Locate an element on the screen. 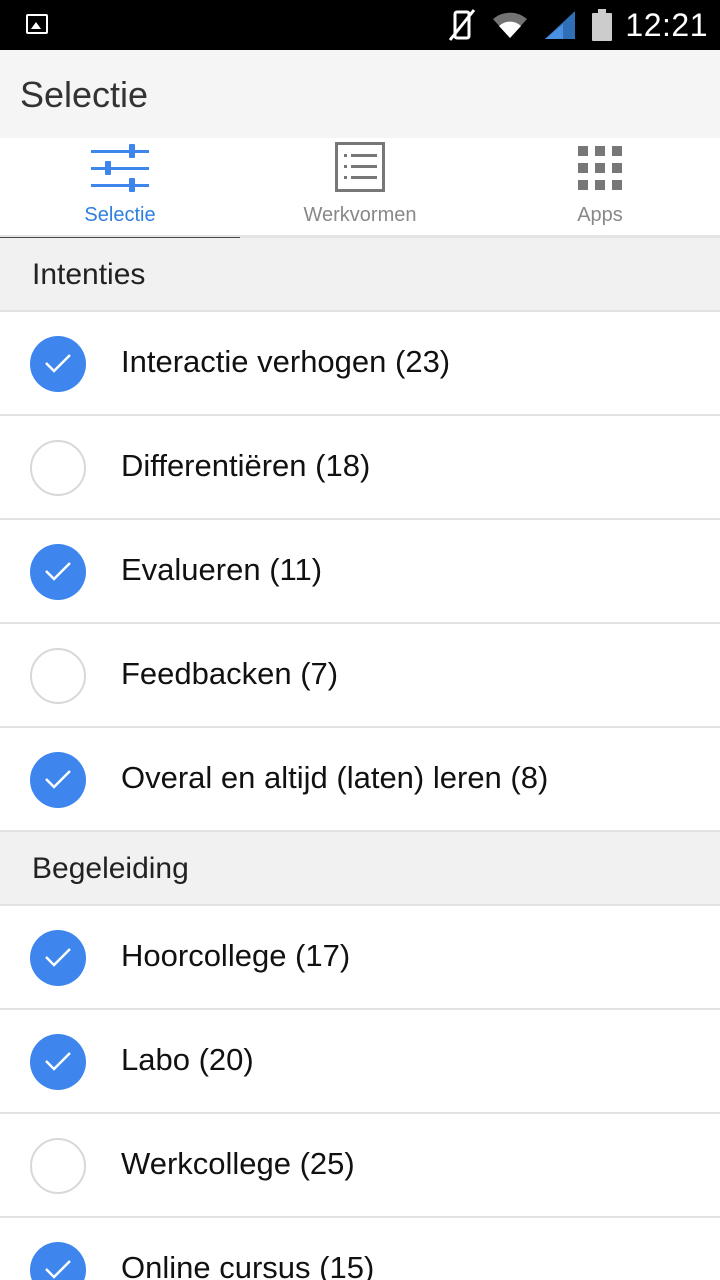 This screenshot has width=720, height=1280. list-item-label: Differentiëren (18) is located at coordinates (246, 465).